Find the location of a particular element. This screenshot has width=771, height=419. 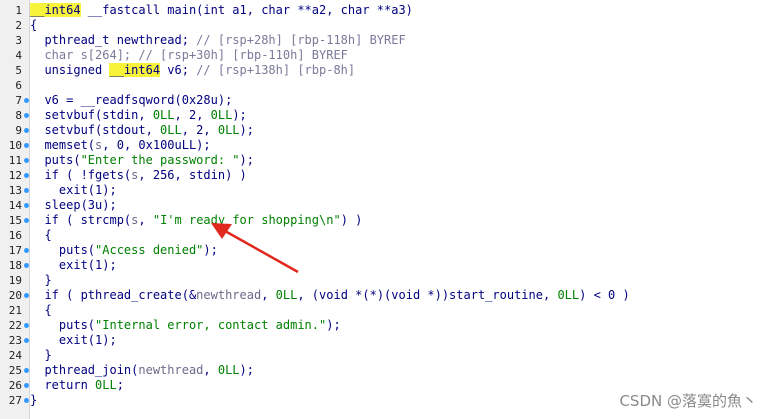

red-annotation-arrow is located at coordinates (255, 248).